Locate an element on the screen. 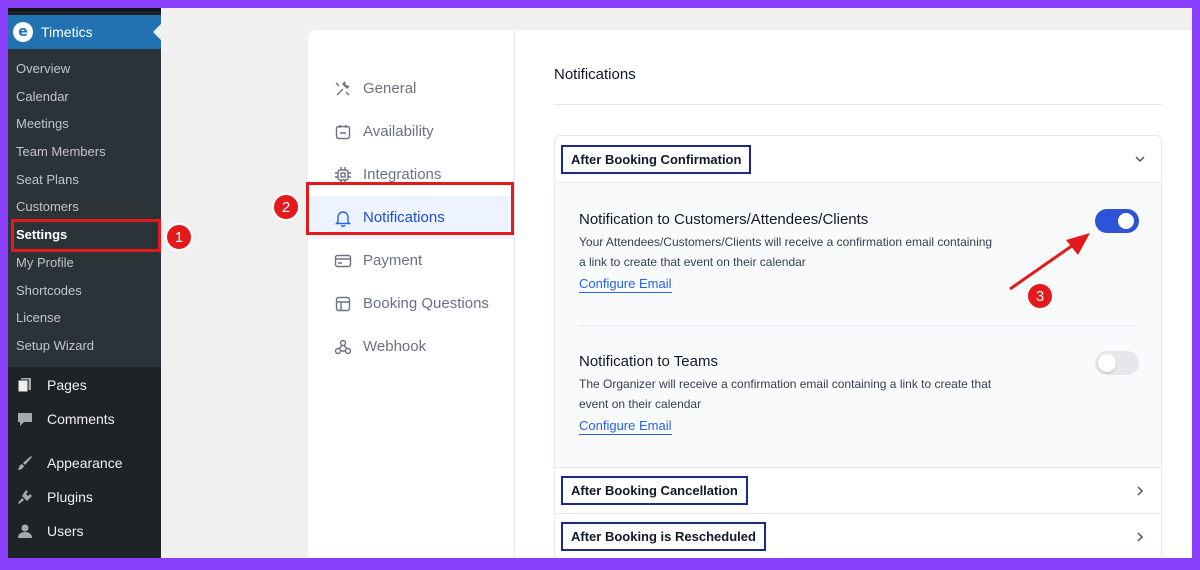 The image size is (1200, 570). nav-item-general: General is located at coordinates (411, 88).